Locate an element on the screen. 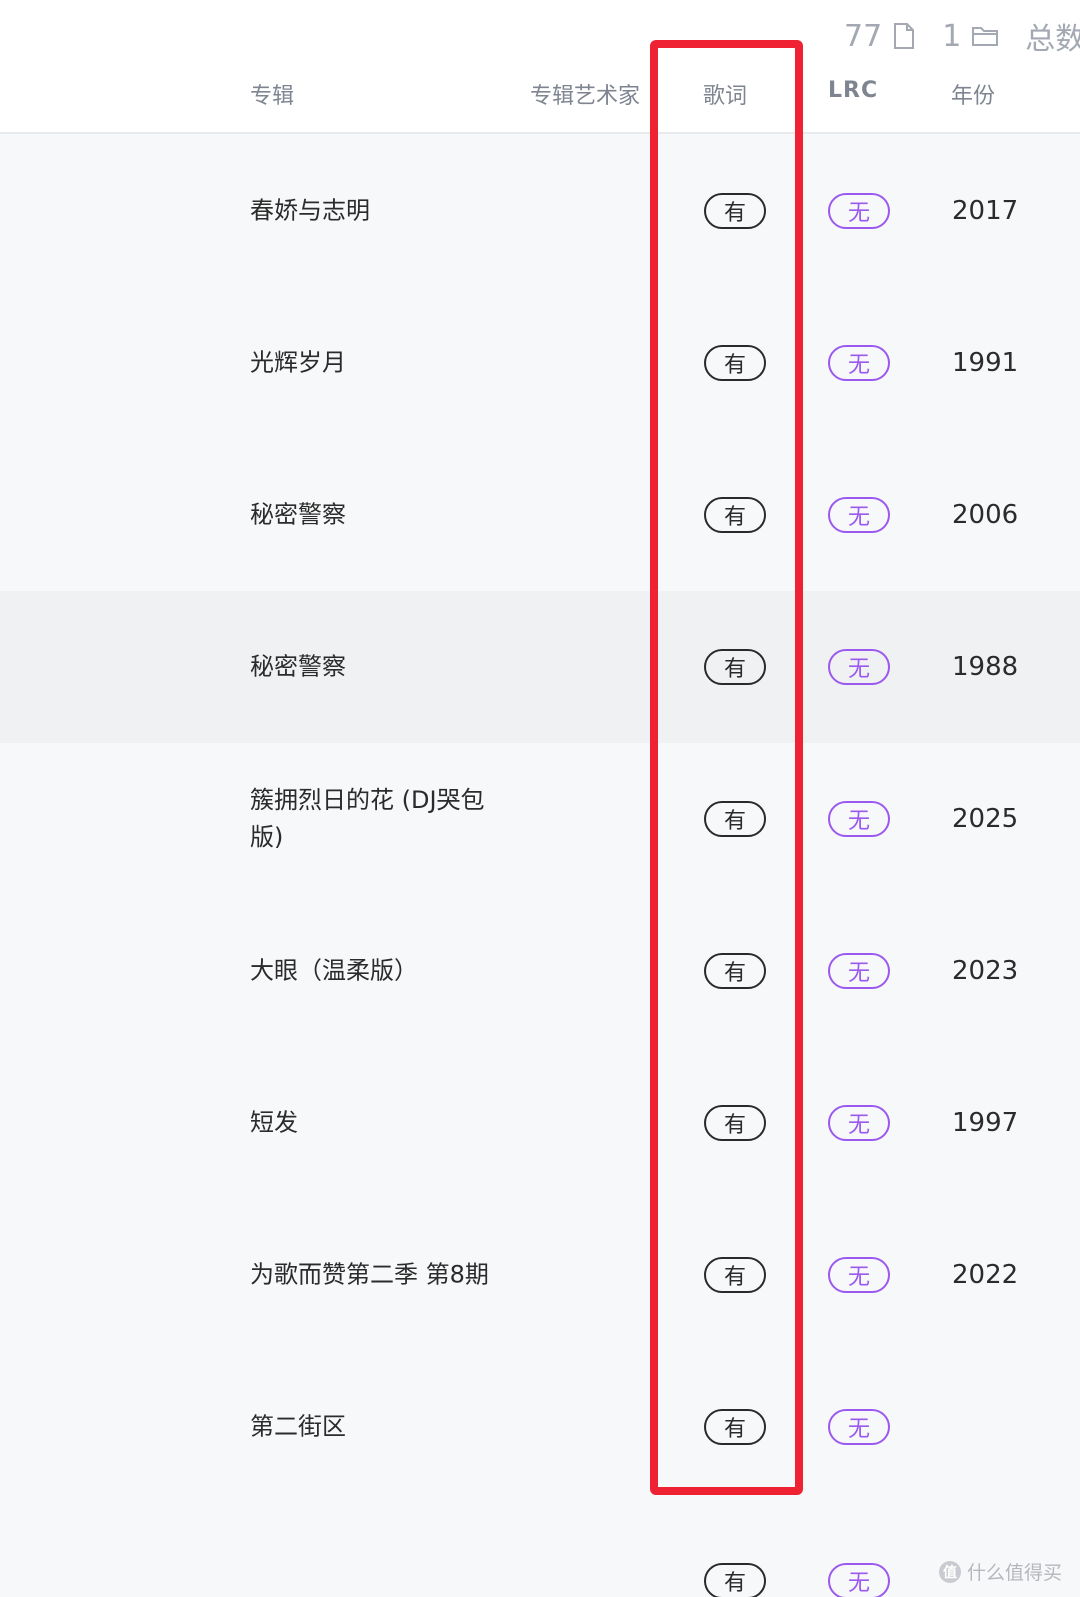 The height and width of the screenshot is (1597, 1080). album-cell: 大眼（温柔版） is located at coordinates (334, 970).